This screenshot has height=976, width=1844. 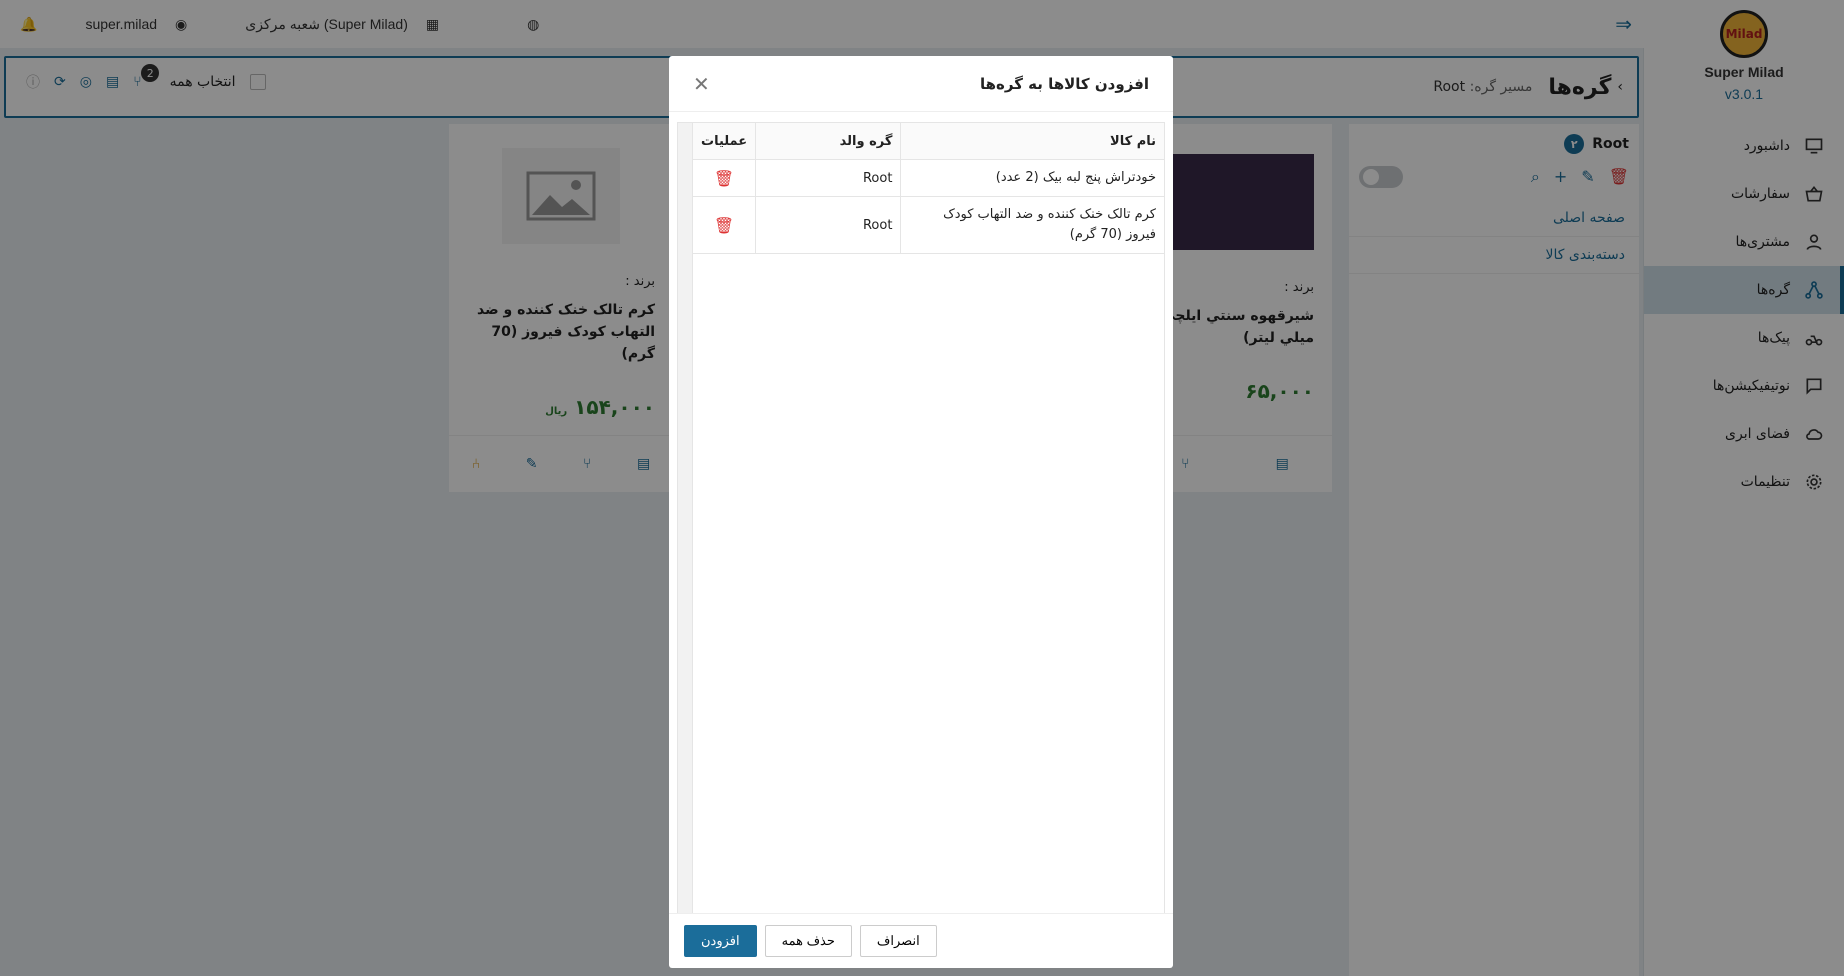 What do you see at coordinates (921, 84) in the screenshot?
I see `modal-header: افزودن کالاها به گره‌ها ✕` at bounding box center [921, 84].